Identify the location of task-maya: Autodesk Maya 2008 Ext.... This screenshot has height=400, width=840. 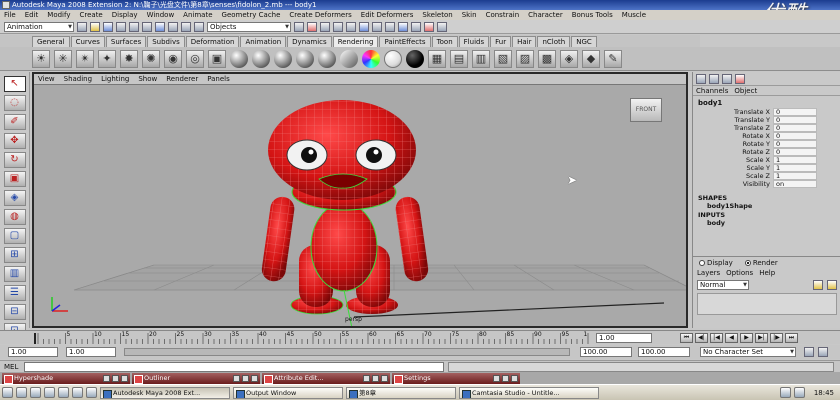
(165, 392).